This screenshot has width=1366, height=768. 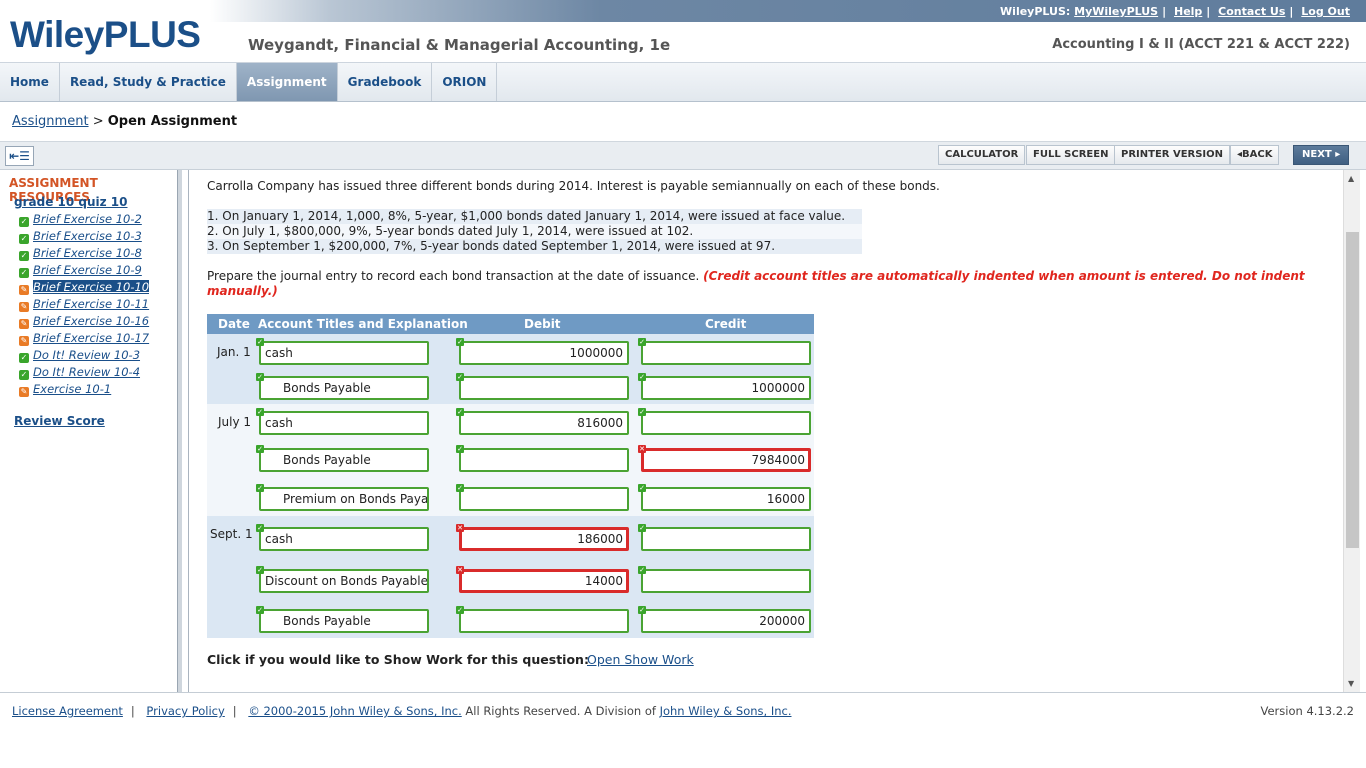 I want to click on back-label: BACK, so click(x=1257, y=154).